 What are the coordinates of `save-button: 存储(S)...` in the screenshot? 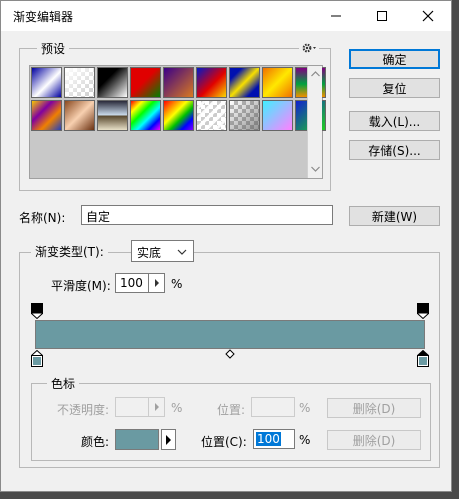 It's located at (394, 150).